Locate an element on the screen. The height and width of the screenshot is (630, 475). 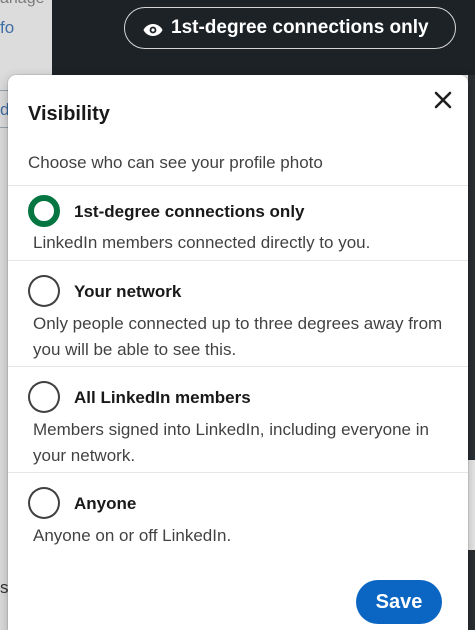
option-anyone: Anyone Anyone on or off LinkedIn. is located at coordinates (238, 512).